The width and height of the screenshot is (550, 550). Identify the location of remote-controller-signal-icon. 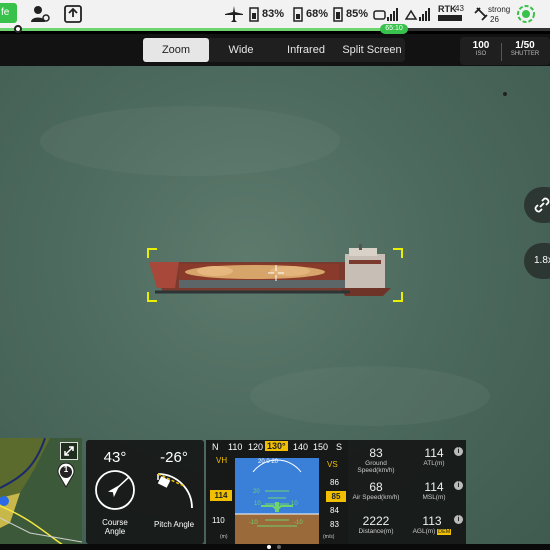
(385, 14).